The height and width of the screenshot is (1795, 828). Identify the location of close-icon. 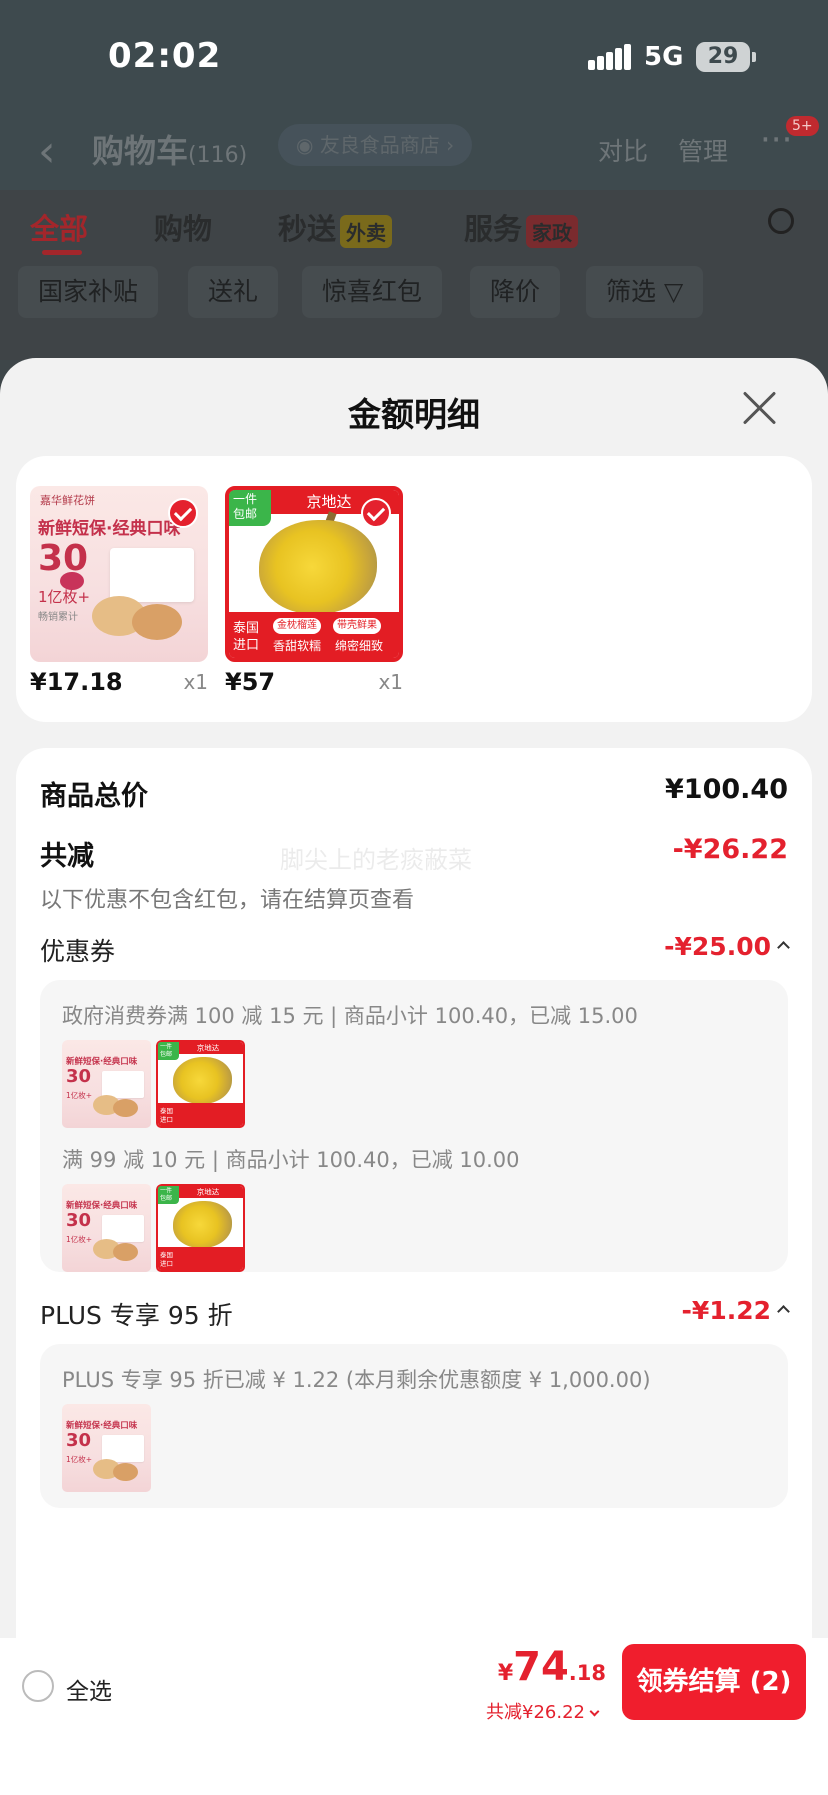
(760, 408).